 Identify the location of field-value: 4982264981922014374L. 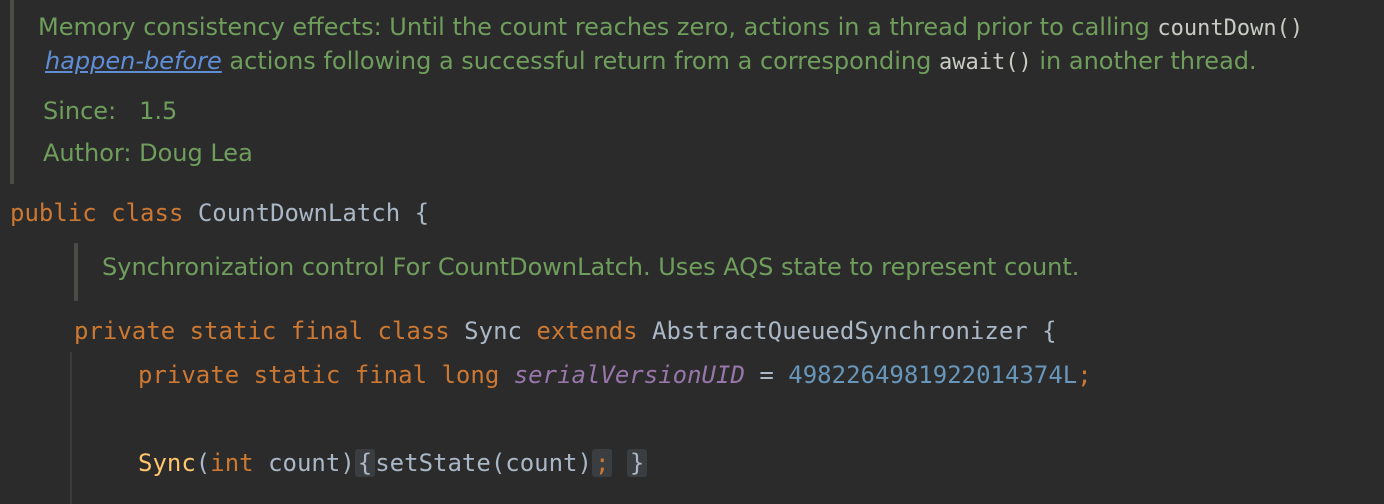
(933, 375).